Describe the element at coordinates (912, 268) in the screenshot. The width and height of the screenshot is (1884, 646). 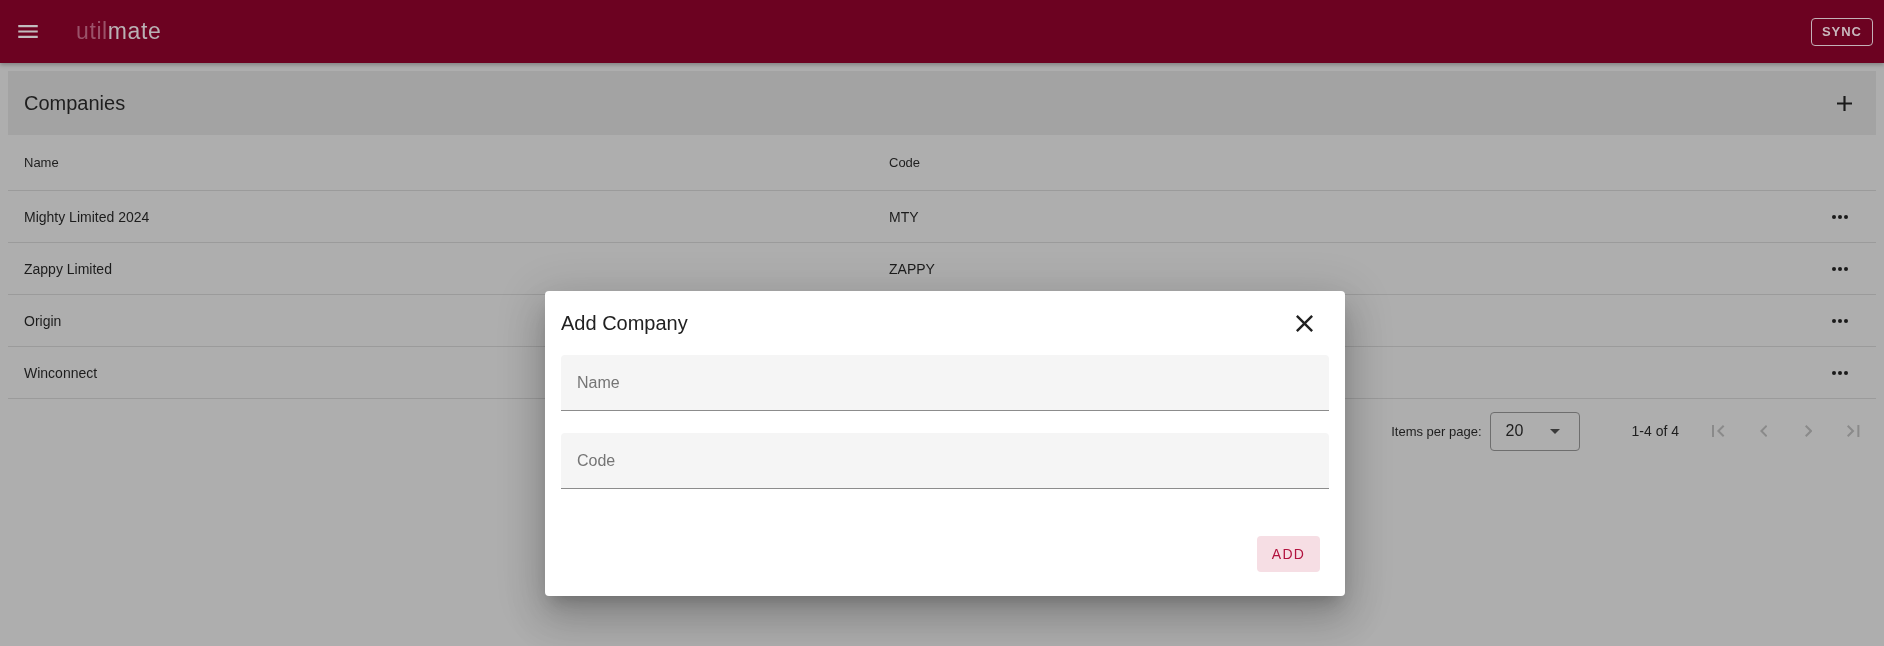
I see `table-cell: ZAPPY` at that location.